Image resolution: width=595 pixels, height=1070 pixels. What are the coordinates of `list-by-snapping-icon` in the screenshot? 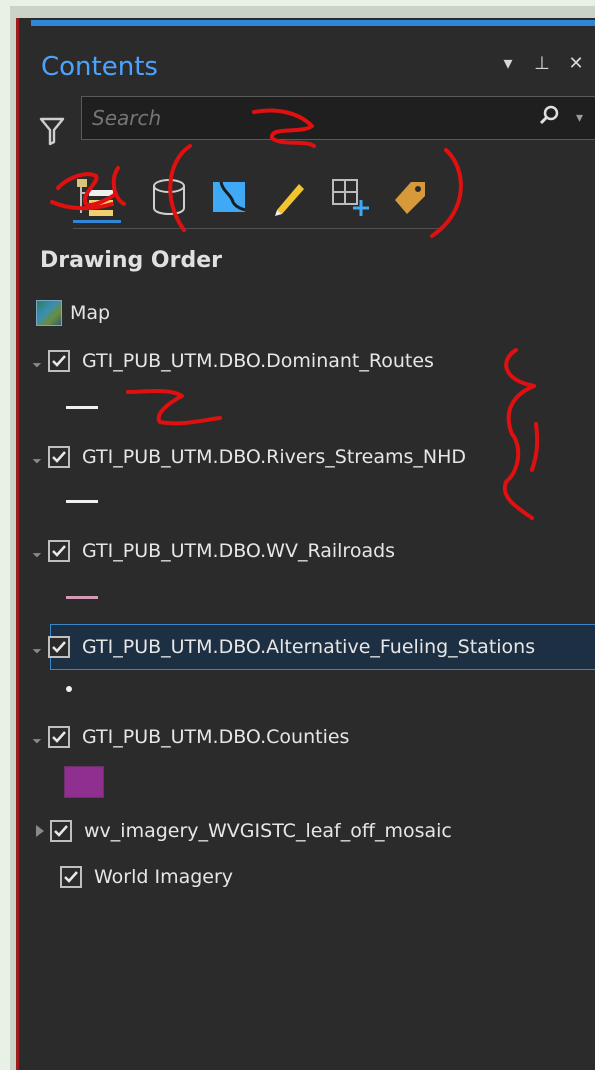 It's located at (350, 197).